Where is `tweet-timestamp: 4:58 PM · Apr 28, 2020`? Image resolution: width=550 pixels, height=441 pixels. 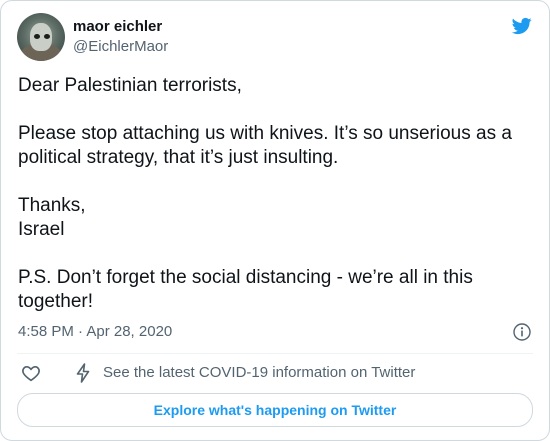
tweet-timestamp: 4:58 PM · Apr 28, 2020 is located at coordinates (95, 332).